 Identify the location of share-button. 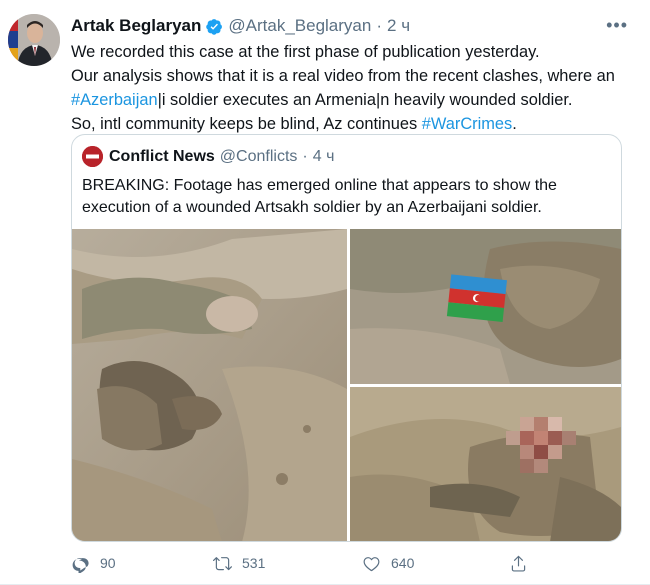
(523, 563).